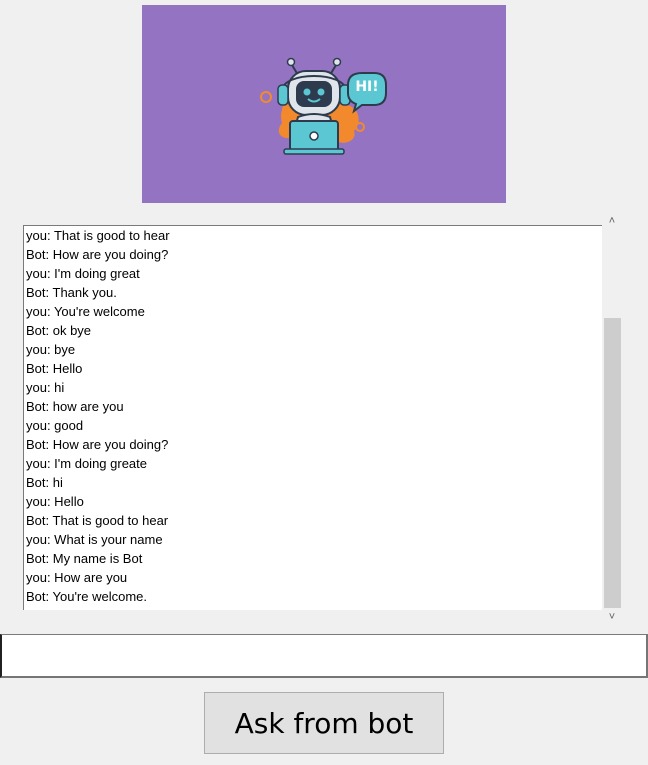  Describe the element at coordinates (313, 387) in the screenshot. I see `chat-message: you: hi` at that location.